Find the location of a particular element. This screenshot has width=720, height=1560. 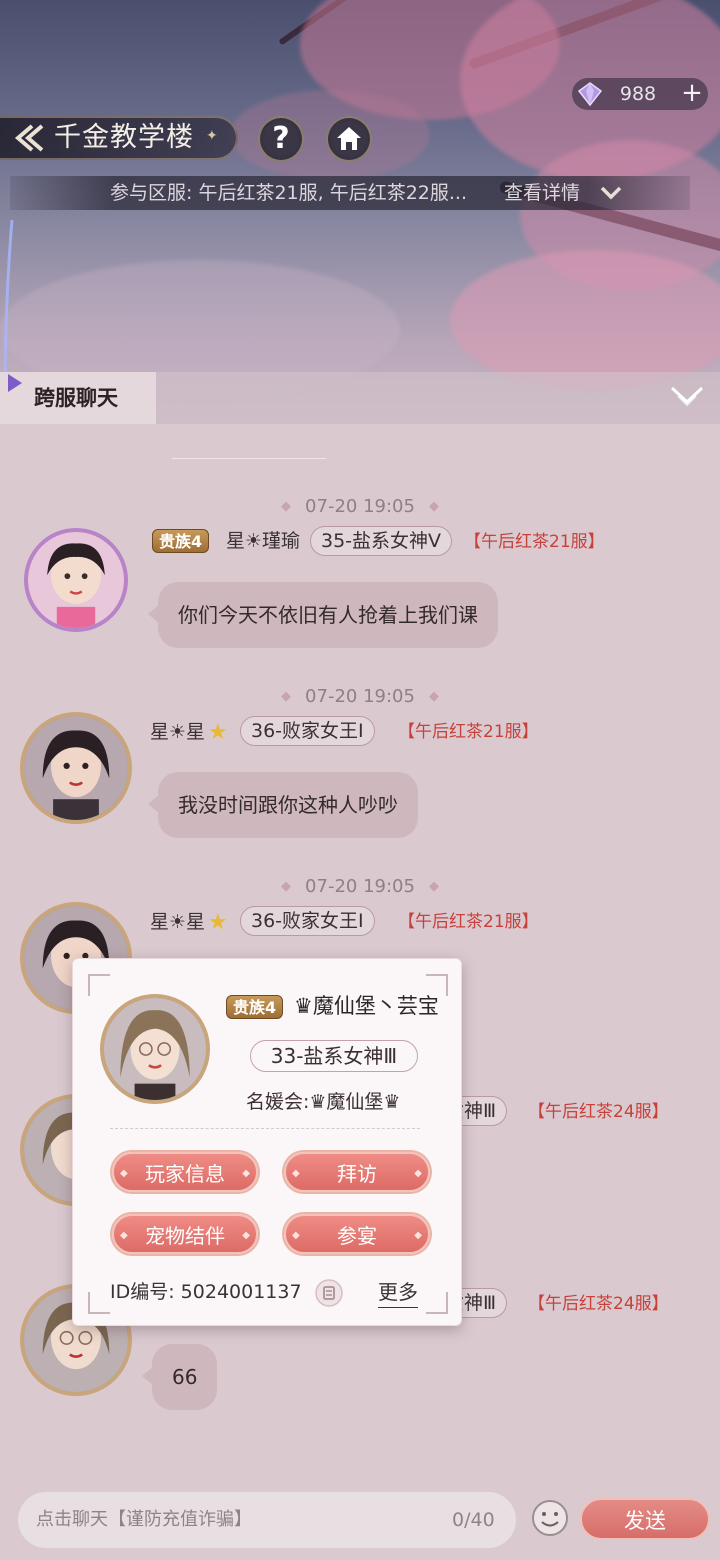

back-button is located at coordinates (28, 138).